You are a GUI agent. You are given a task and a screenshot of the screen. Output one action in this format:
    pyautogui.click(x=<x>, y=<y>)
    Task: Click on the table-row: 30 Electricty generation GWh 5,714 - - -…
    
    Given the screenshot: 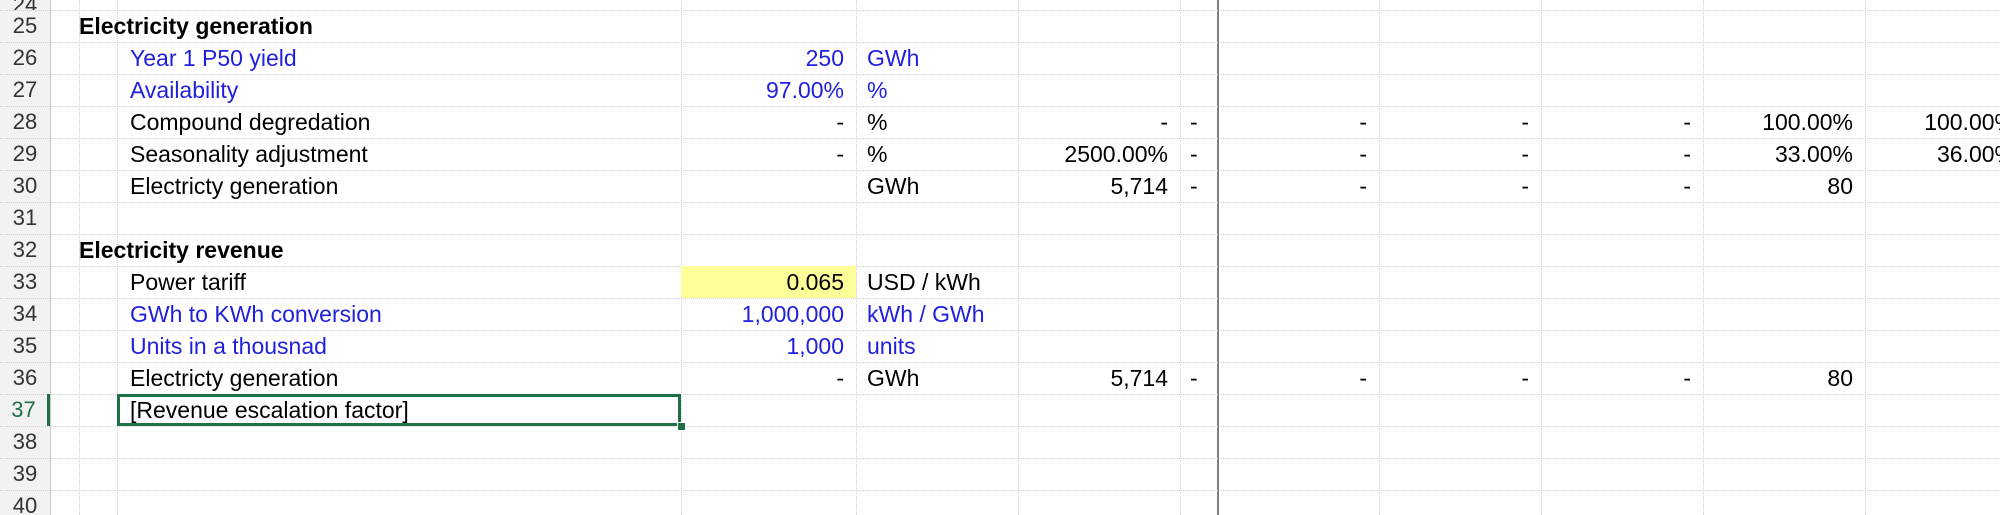 What is the action you would take?
    pyautogui.click(x=1000, y=186)
    